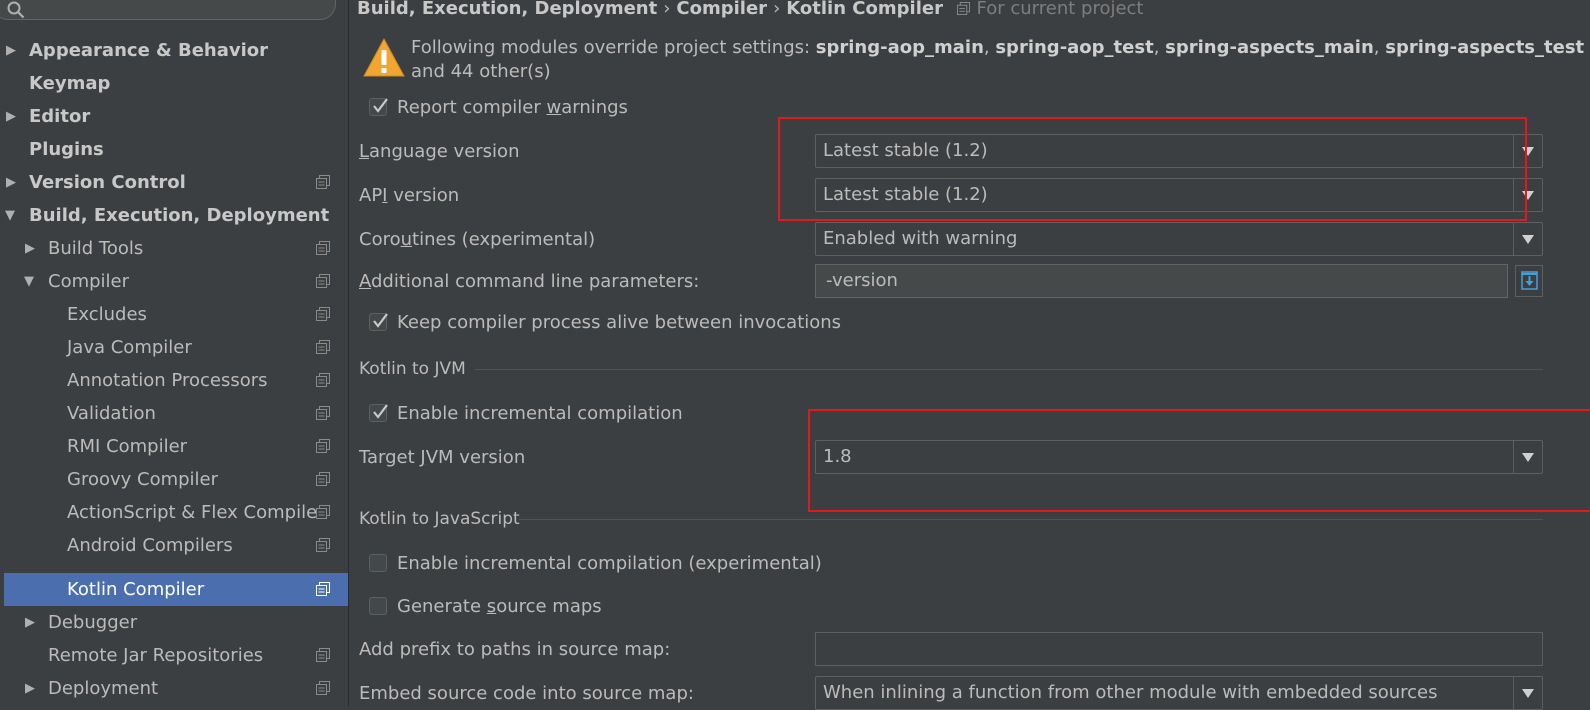 The height and width of the screenshot is (710, 1590). Describe the element at coordinates (1179, 649) in the screenshot. I see `source-map-prefix-input` at that location.